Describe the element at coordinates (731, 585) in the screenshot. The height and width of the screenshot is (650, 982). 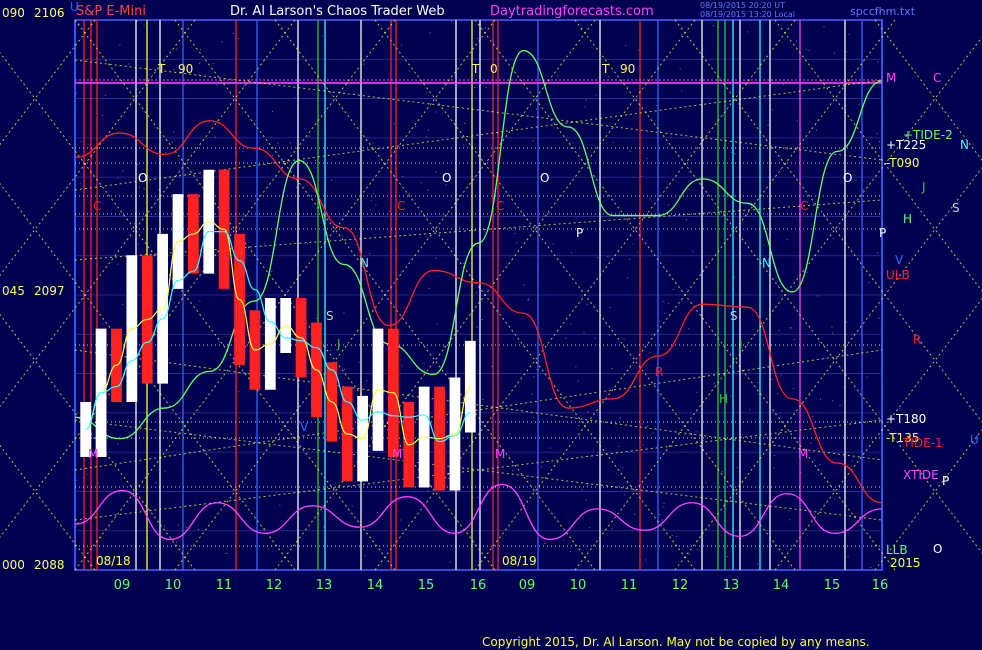
I see `x-tick-label: 13` at that location.